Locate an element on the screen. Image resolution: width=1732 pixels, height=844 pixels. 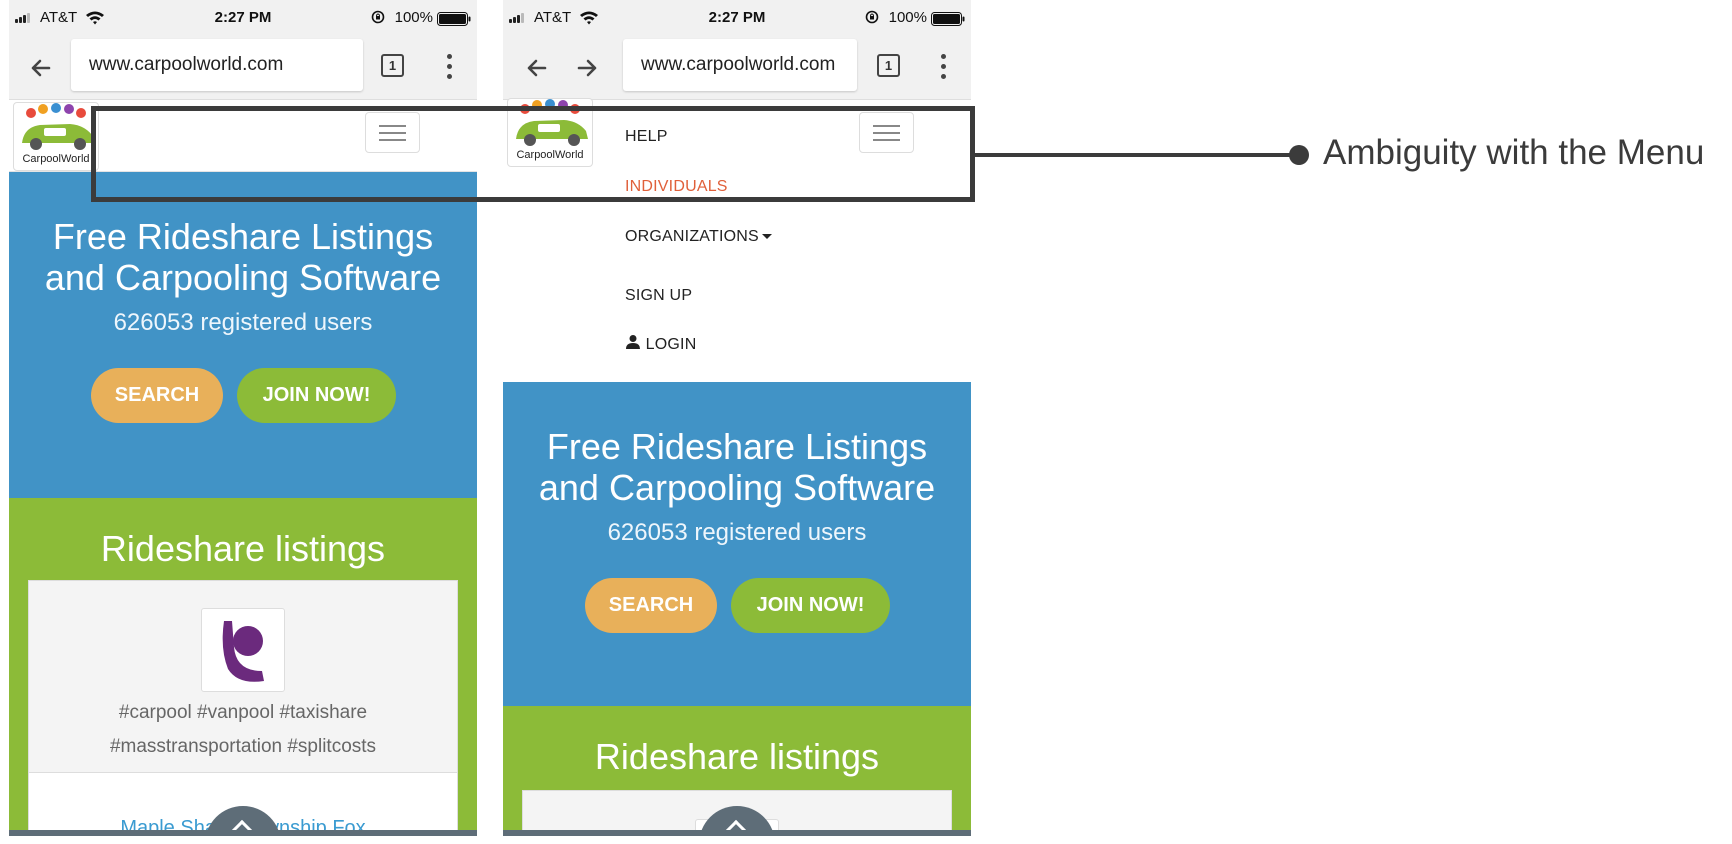
user-avatar-icon is located at coordinates (243, 651).